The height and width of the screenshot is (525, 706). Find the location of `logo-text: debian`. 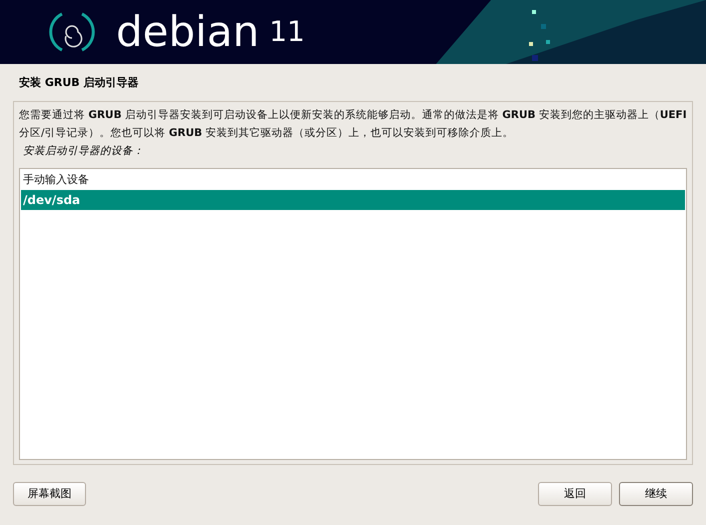

logo-text: debian is located at coordinates (188, 32).